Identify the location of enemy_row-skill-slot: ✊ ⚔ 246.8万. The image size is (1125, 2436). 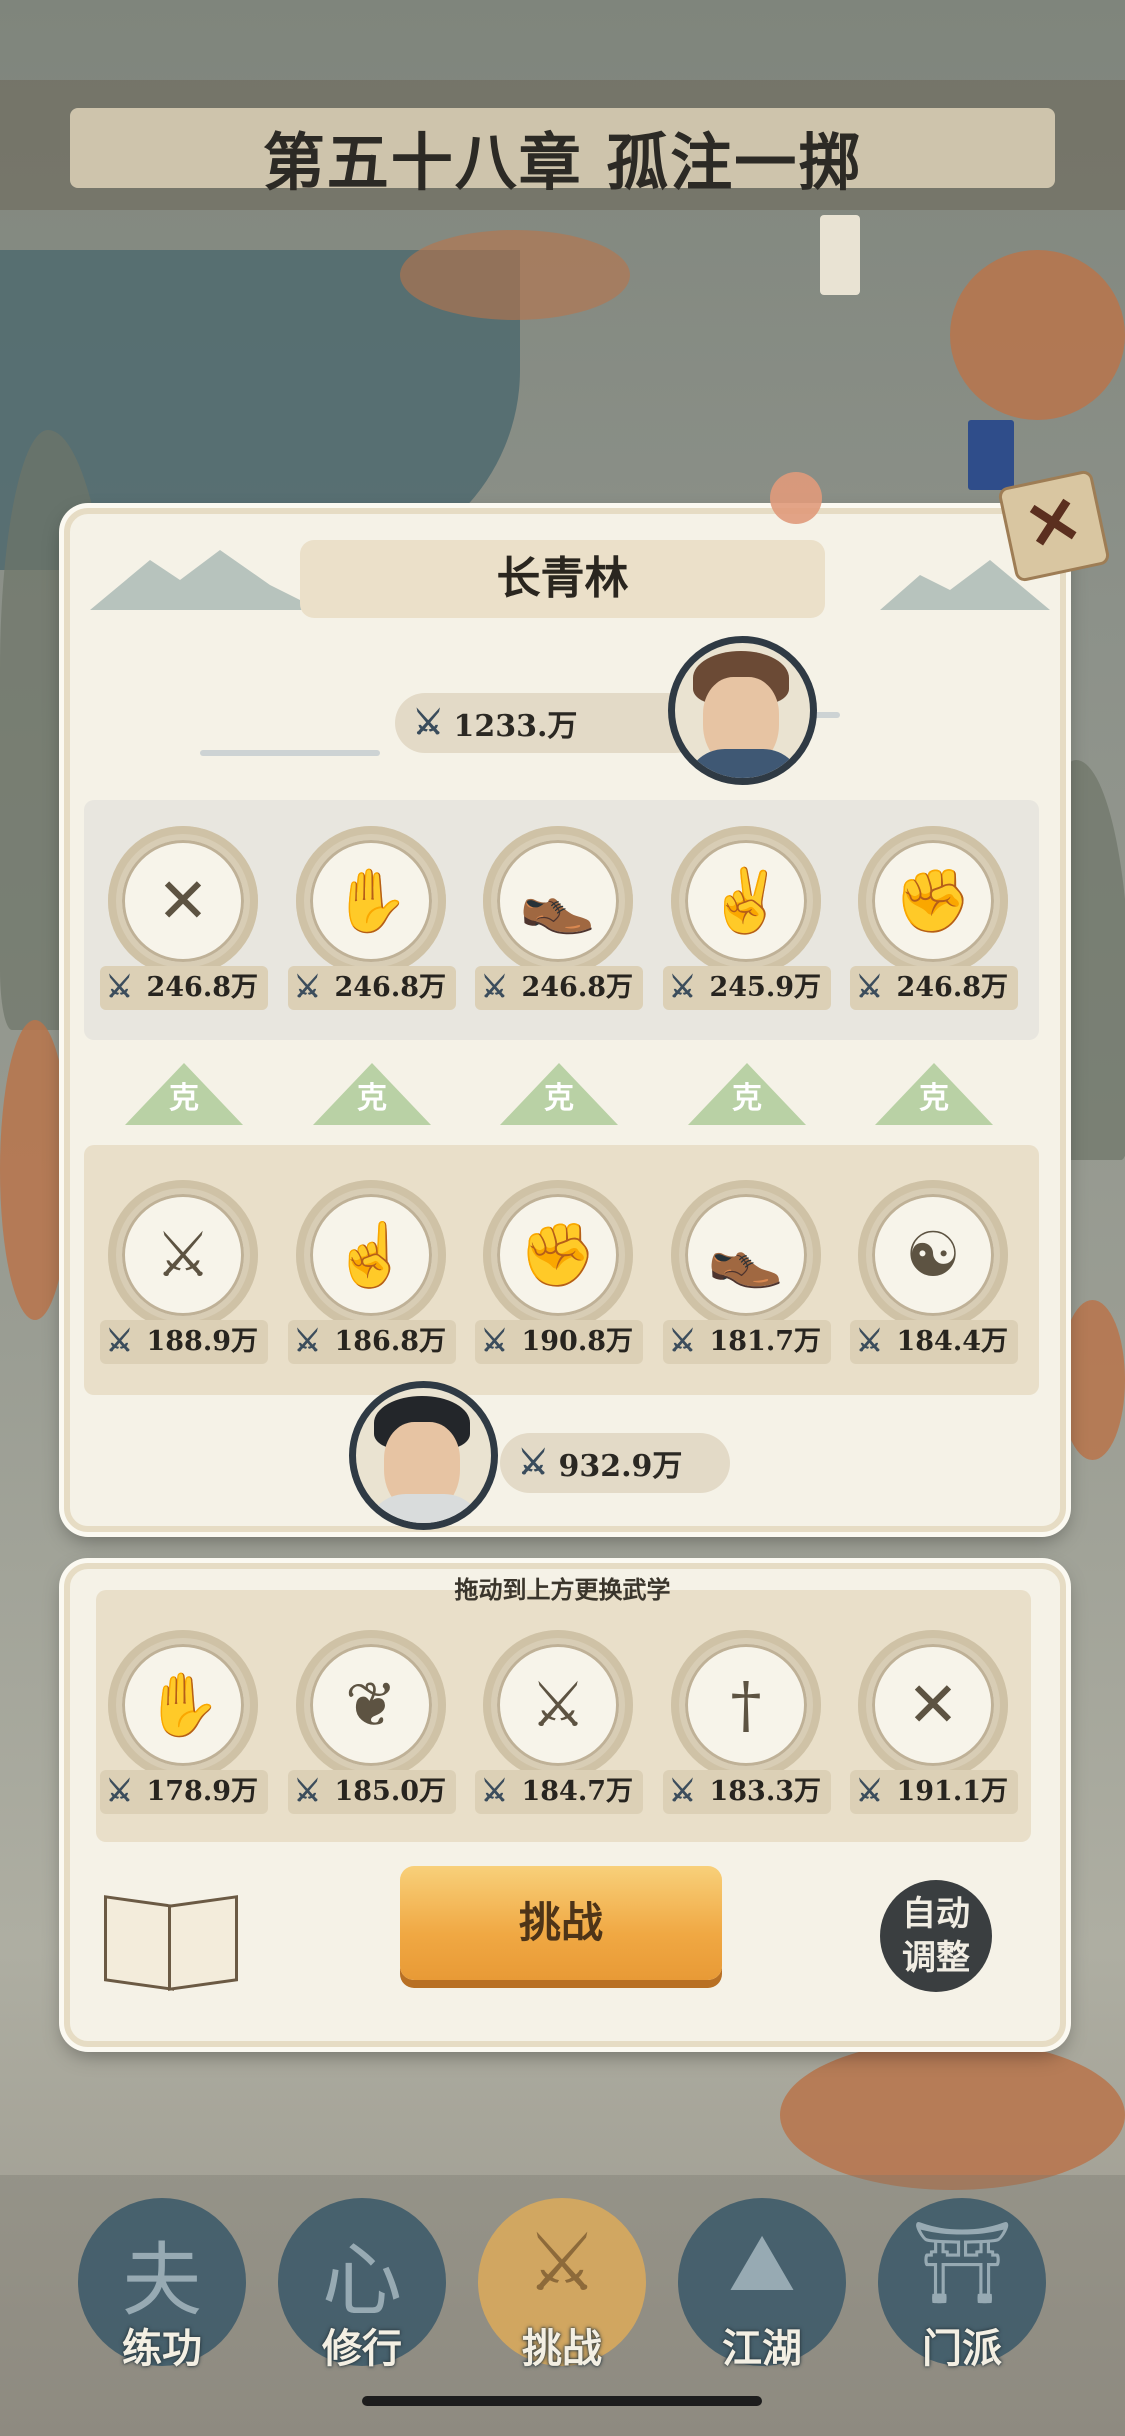
(934, 918).